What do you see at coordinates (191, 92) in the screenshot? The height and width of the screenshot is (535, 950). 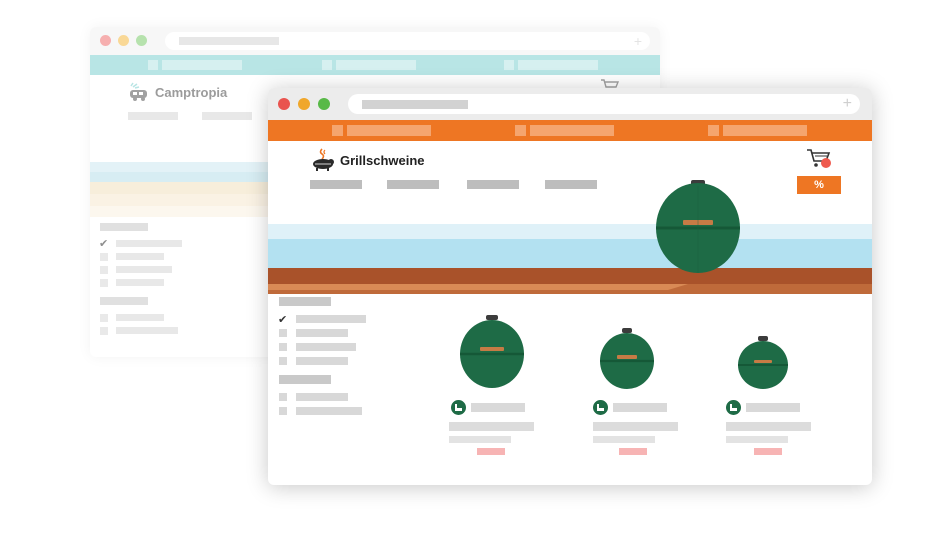 I see `brand-name: Camptropia` at bounding box center [191, 92].